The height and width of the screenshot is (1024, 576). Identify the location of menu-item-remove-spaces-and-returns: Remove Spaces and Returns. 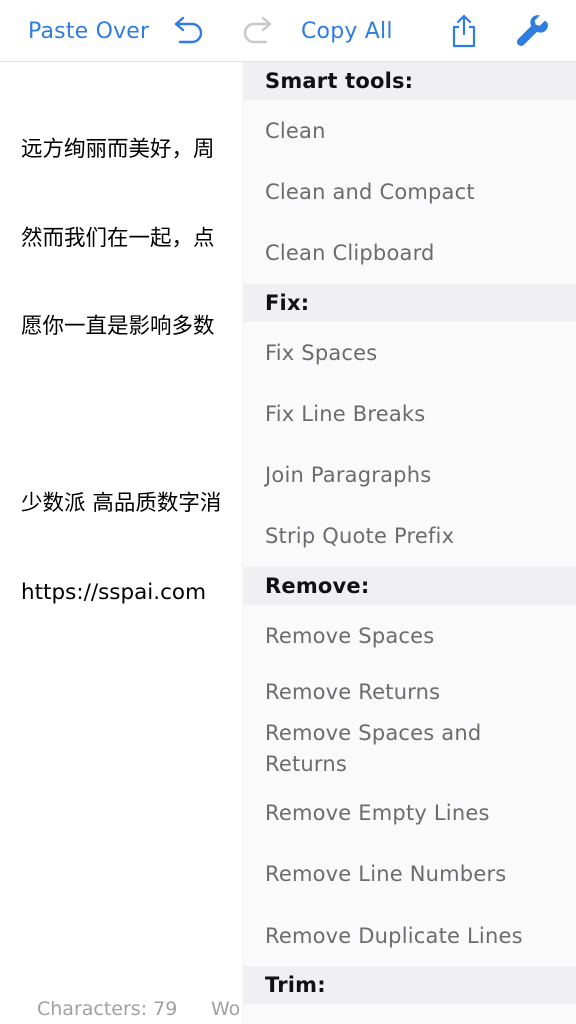
(409, 750).